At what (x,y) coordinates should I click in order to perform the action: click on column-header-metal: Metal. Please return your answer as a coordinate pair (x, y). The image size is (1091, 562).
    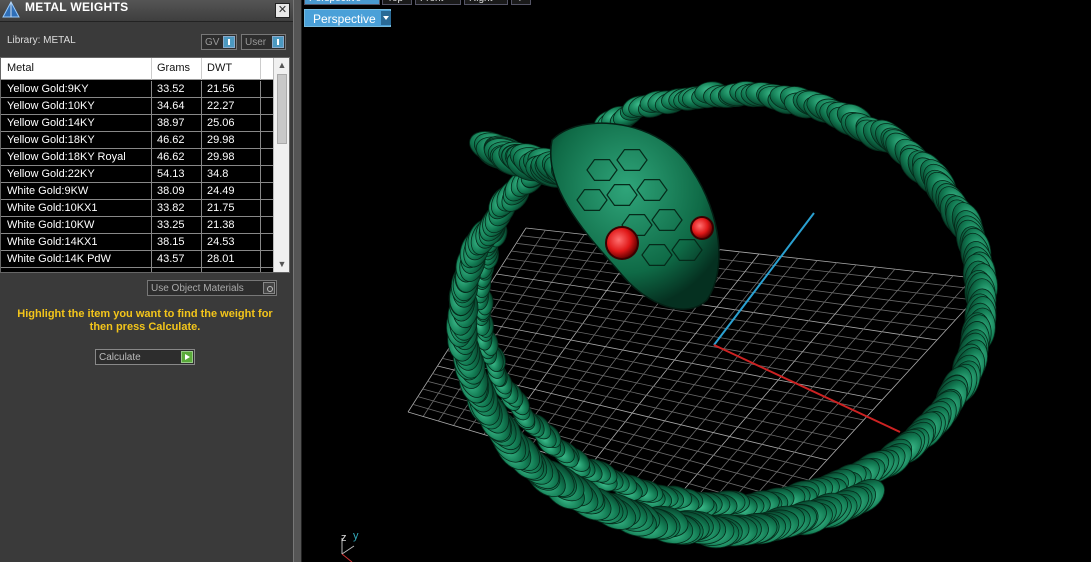
    Looking at the image, I should click on (20, 68).